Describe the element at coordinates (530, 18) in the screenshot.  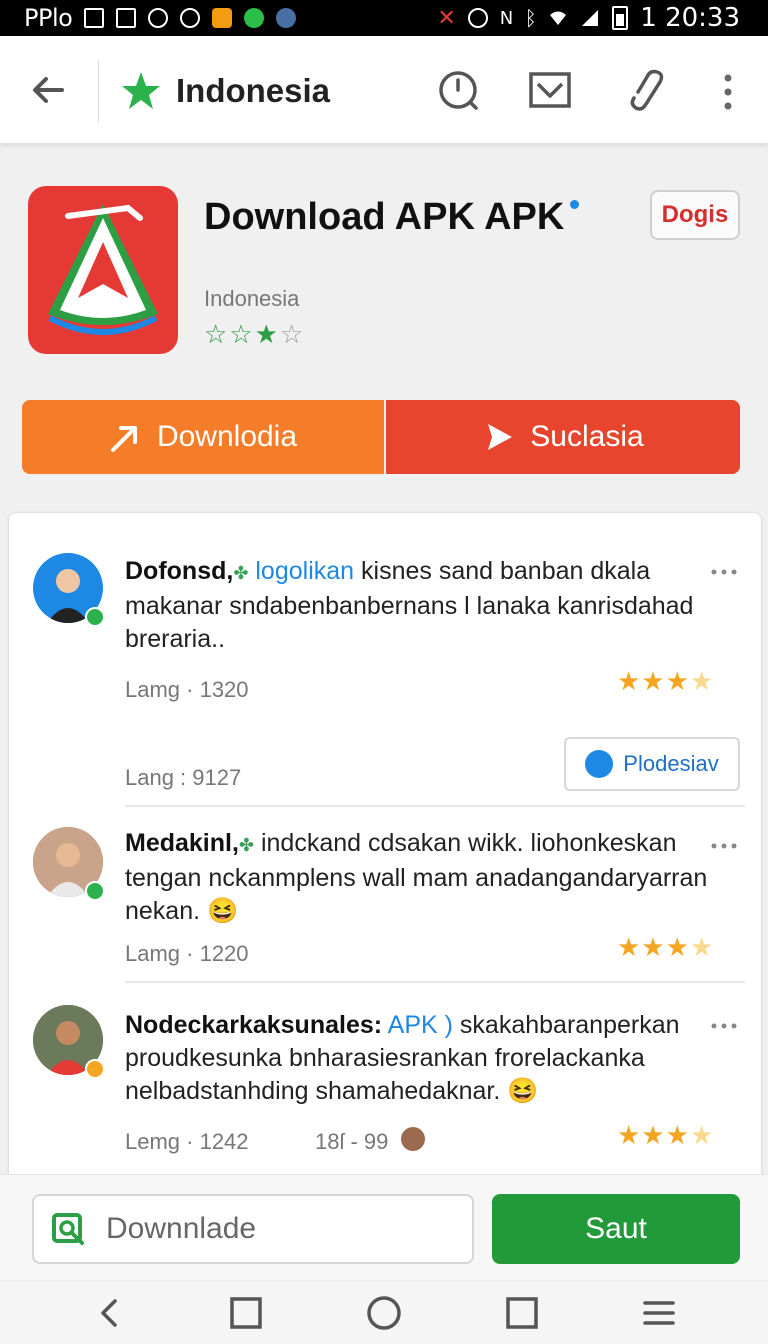
I see `bluetooth-icon: ᛒ` at that location.